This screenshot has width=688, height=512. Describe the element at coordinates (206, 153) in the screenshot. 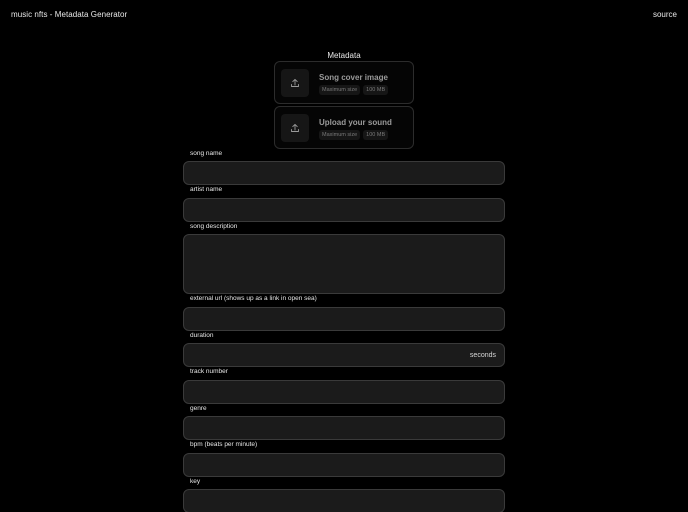

I see `song-name-label: song name` at that location.